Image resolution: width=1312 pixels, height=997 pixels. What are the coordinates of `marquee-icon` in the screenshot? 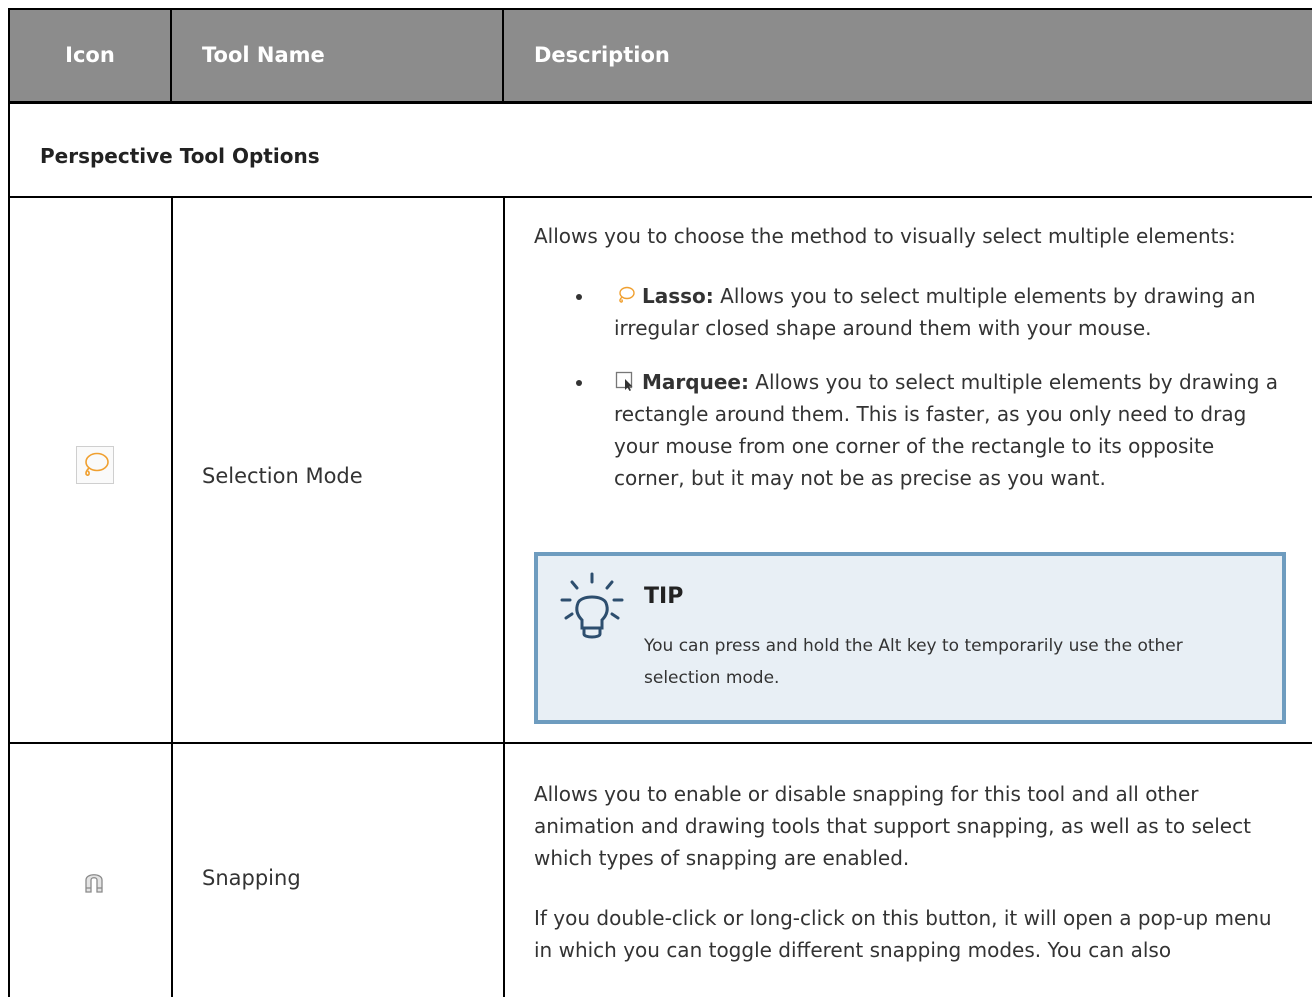 It's located at (624, 381).